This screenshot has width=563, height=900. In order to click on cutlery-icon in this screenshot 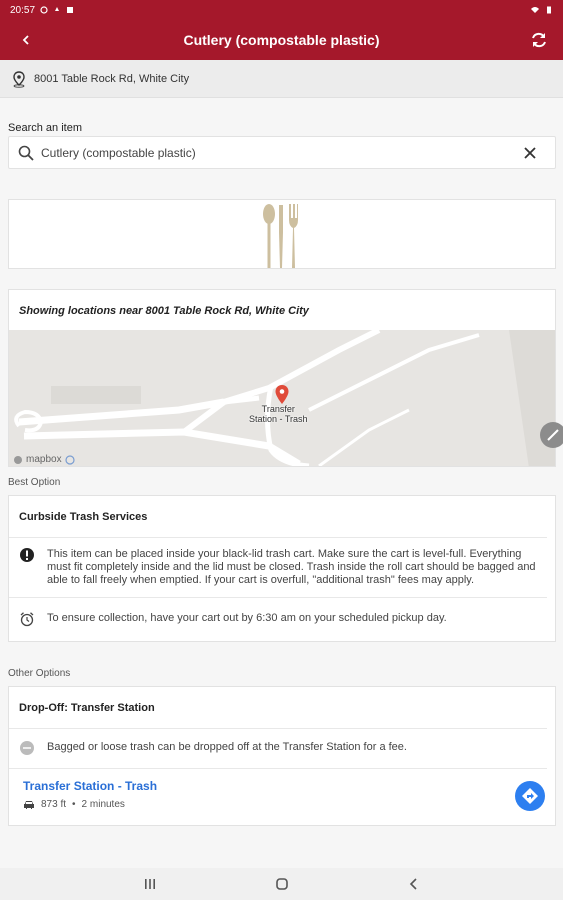, I will do `click(280, 236)`.